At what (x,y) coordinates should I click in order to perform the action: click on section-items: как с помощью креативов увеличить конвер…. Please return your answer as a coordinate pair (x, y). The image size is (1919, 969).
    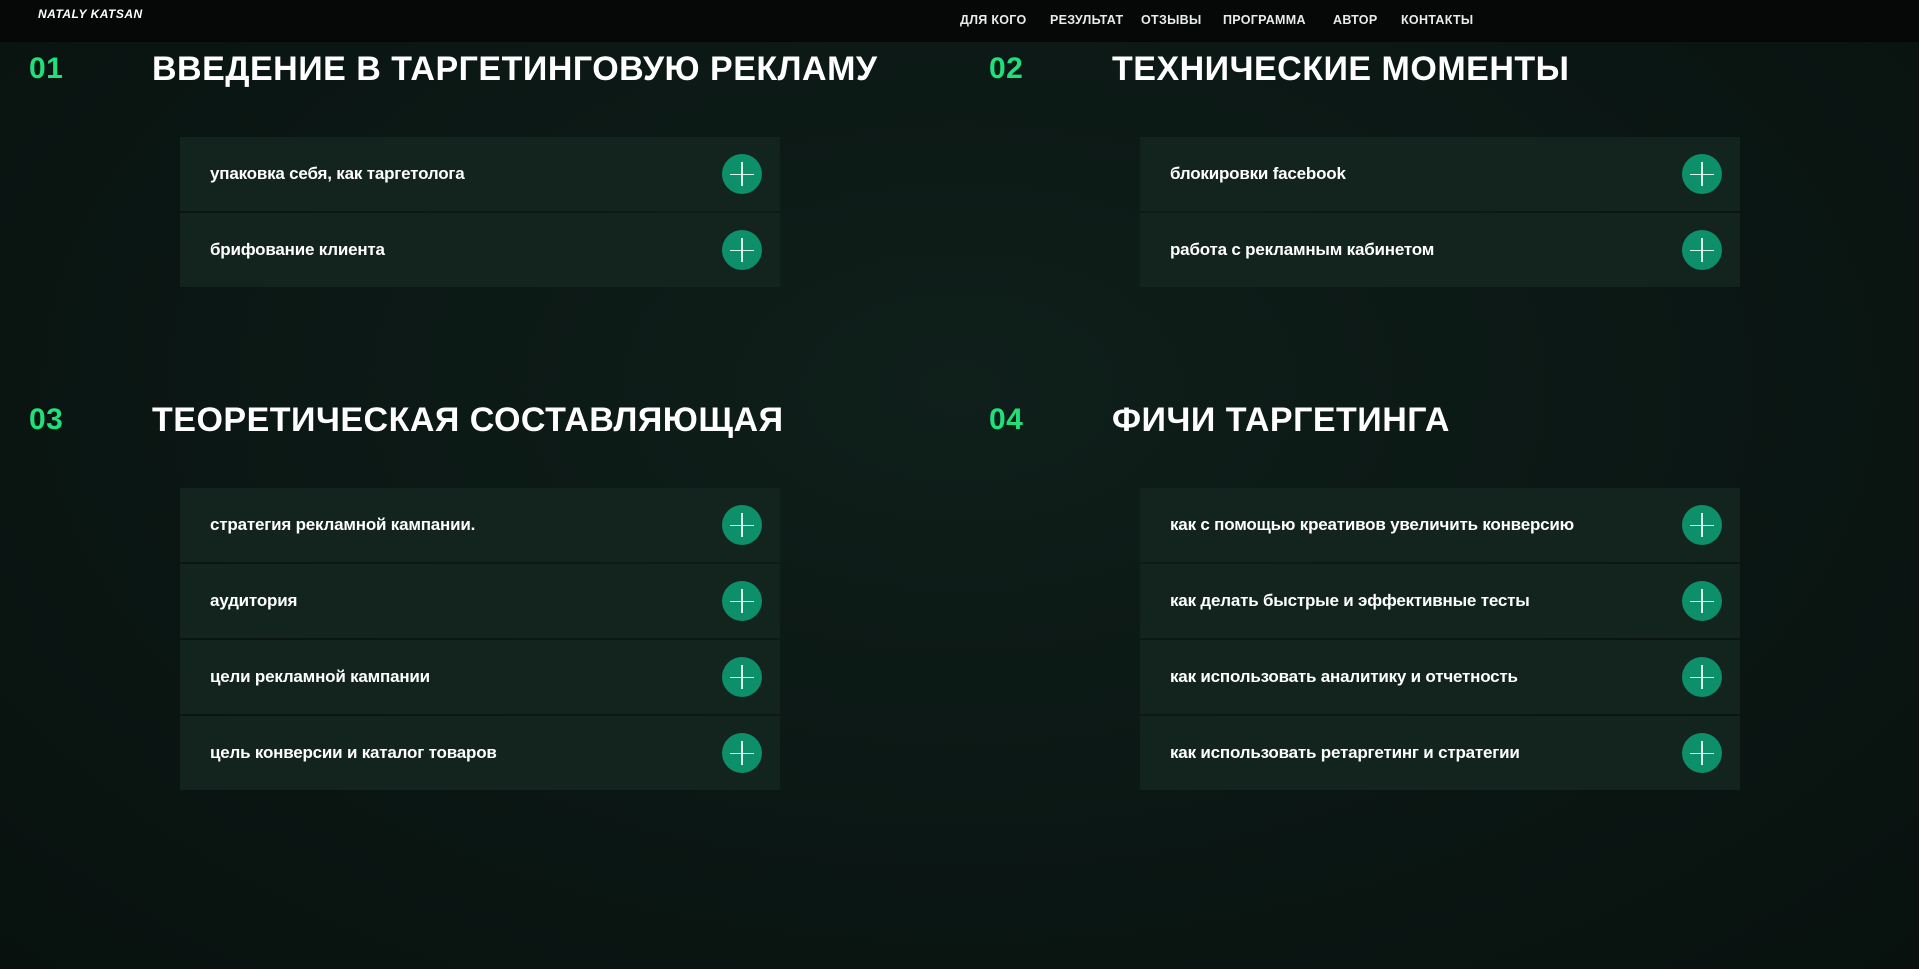
    Looking at the image, I should click on (1440, 640).